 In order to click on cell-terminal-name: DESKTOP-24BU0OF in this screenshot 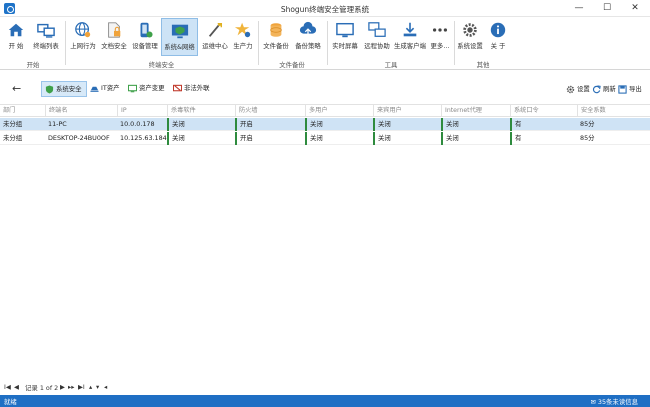, I will do `click(79, 138)`.